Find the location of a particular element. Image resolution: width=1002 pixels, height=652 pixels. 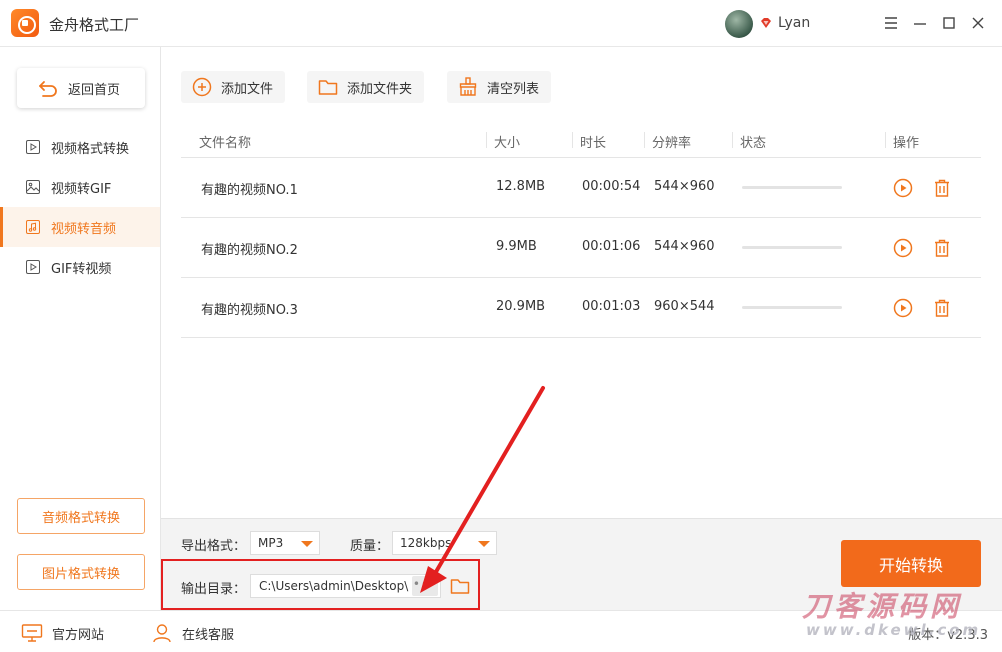

image-icon is located at coordinates (33, 187).